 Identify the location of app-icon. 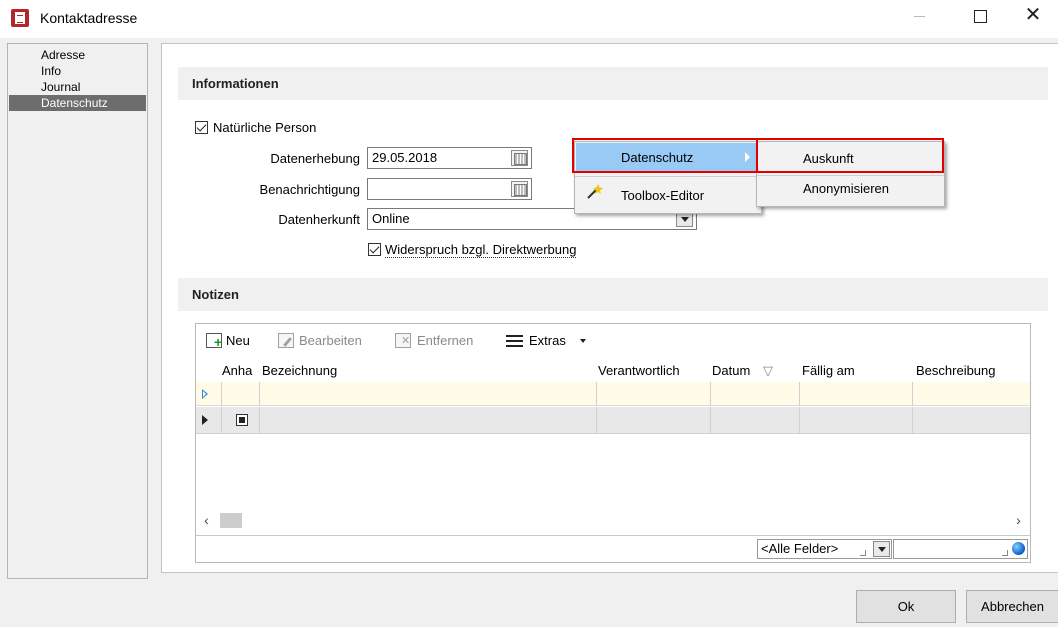
(20, 18).